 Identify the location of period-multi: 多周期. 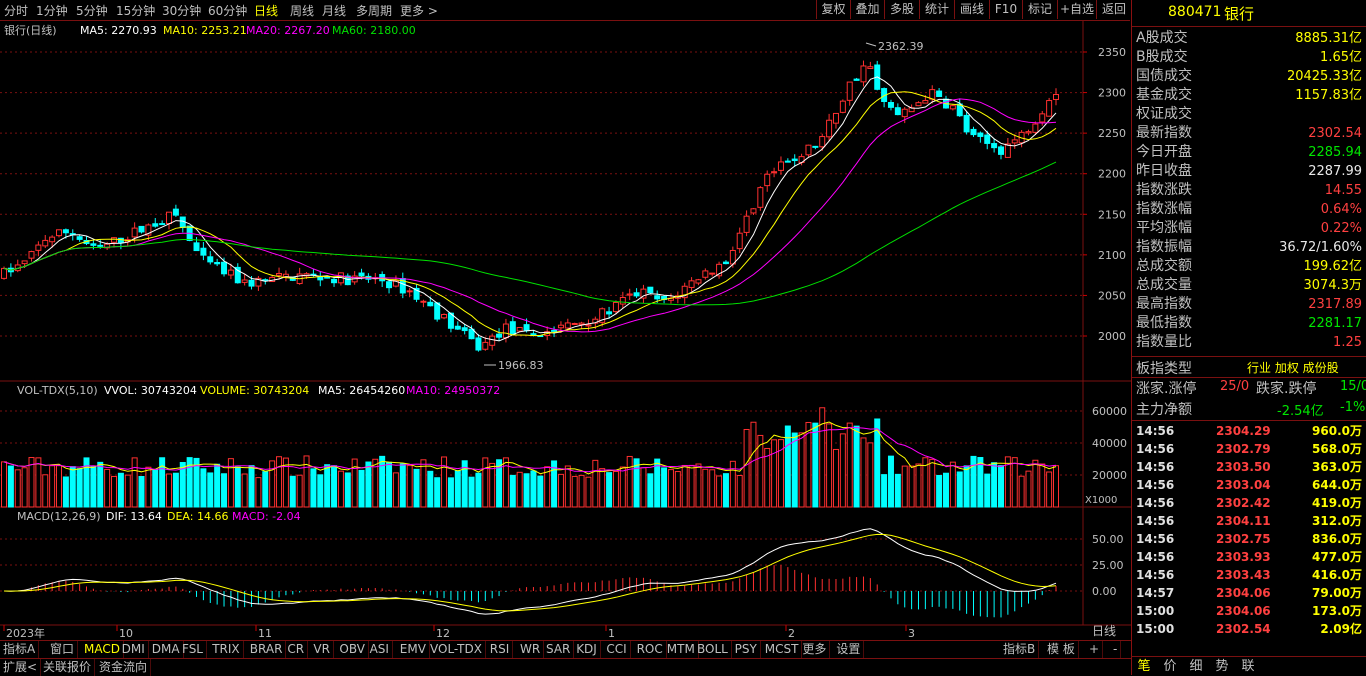
(374, 10).